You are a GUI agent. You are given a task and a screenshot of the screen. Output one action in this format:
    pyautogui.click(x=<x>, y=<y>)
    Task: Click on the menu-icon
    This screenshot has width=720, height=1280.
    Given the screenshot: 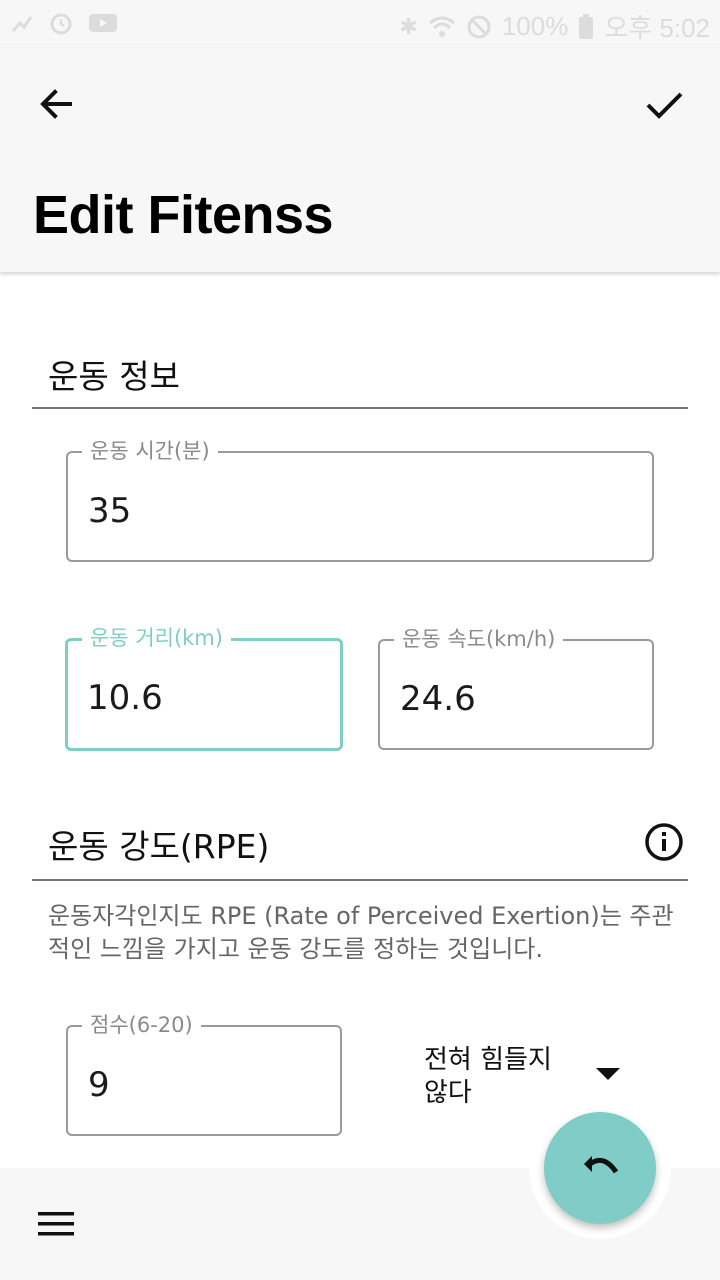 What is the action you would take?
    pyautogui.click(x=56, y=1224)
    